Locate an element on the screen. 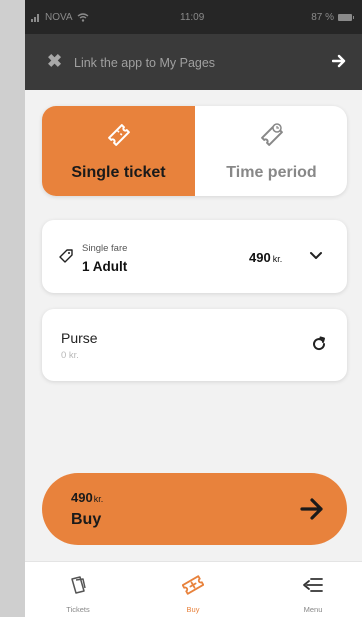 The width and height of the screenshot is (362, 617). tag-icon is located at coordinates (66, 256).